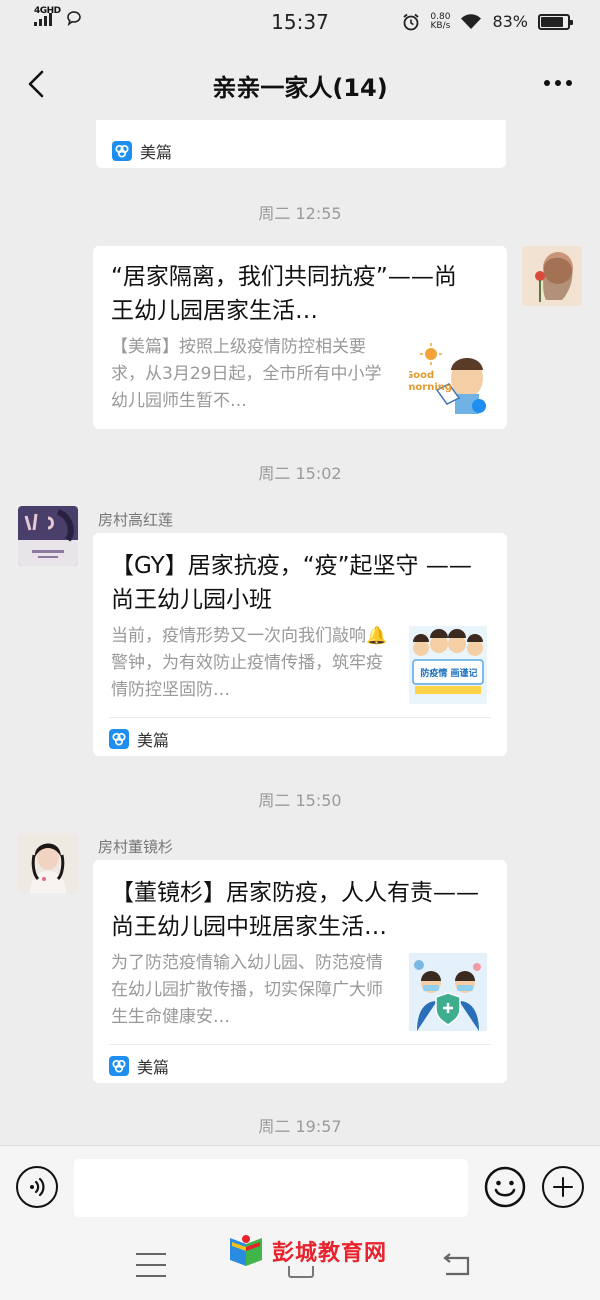 Image resolution: width=600 pixels, height=1300 pixels. I want to click on more-button, so click(558, 83).